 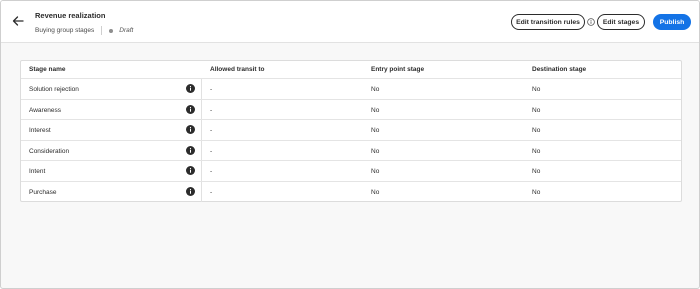 I want to click on table-row: Purchase - No No, so click(x=351, y=191).